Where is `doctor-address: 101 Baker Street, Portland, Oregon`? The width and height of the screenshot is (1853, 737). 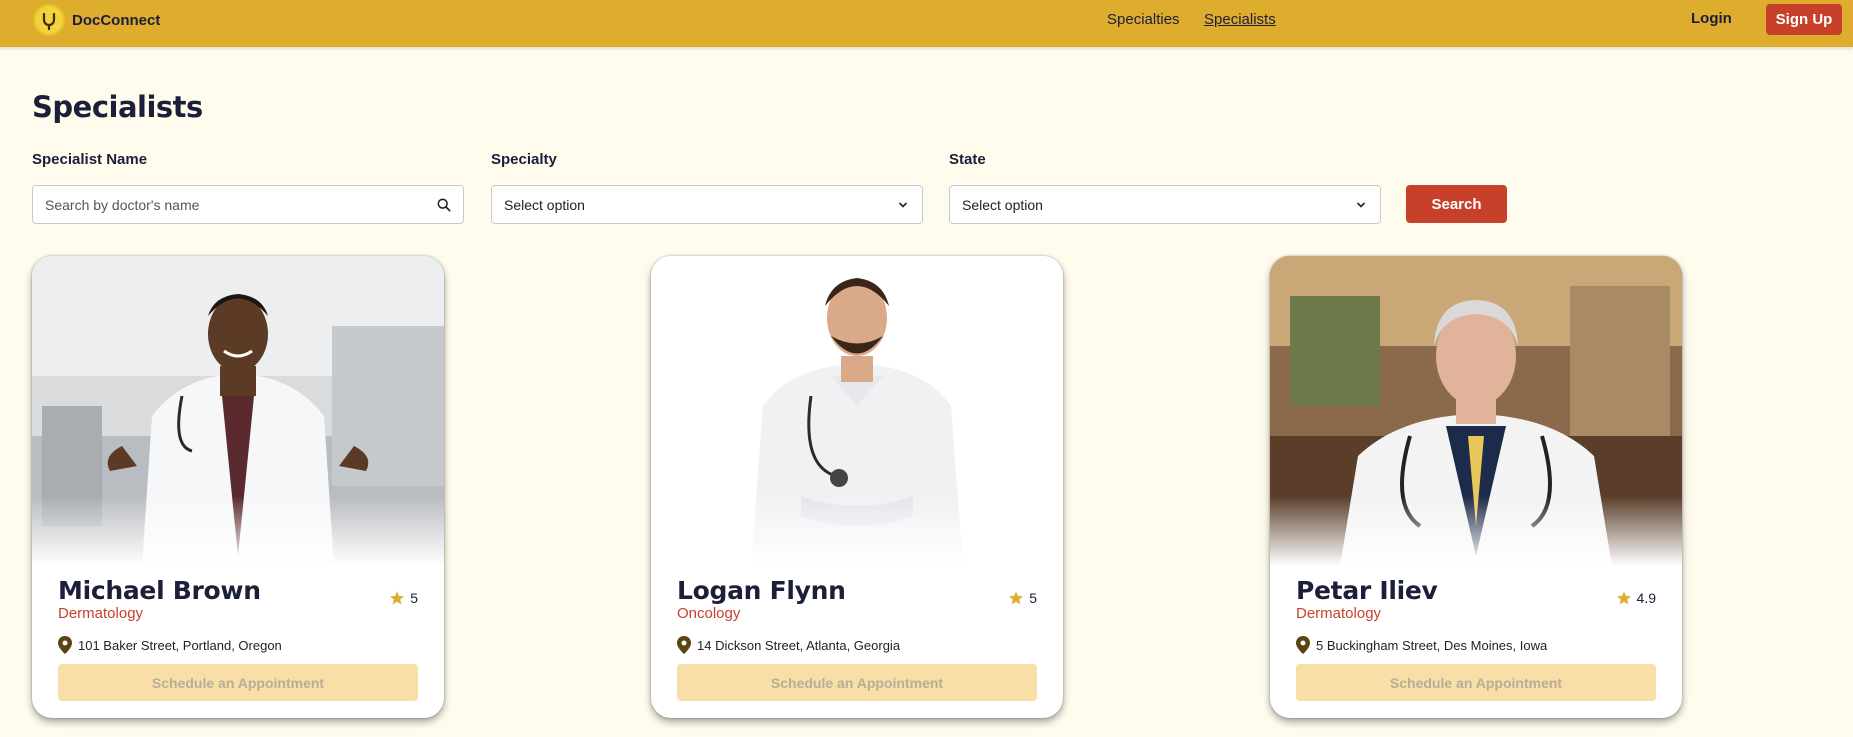
doctor-address: 101 Baker Street, Portland, Oregon is located at coordinates (170, 645).